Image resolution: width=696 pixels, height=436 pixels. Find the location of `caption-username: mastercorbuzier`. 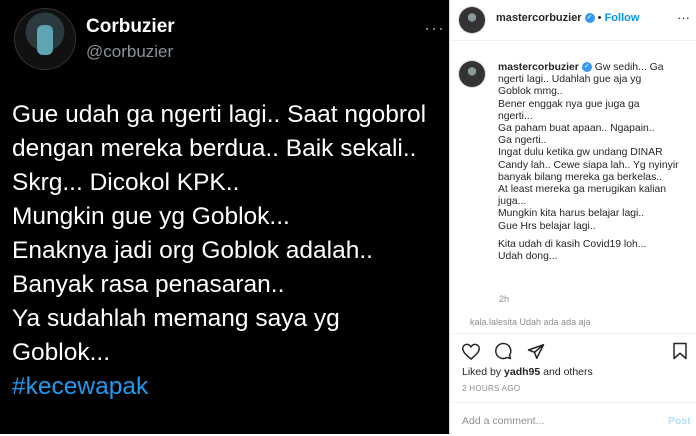

caption-username: mastercorbuzier is located at coordinates (538, 67).